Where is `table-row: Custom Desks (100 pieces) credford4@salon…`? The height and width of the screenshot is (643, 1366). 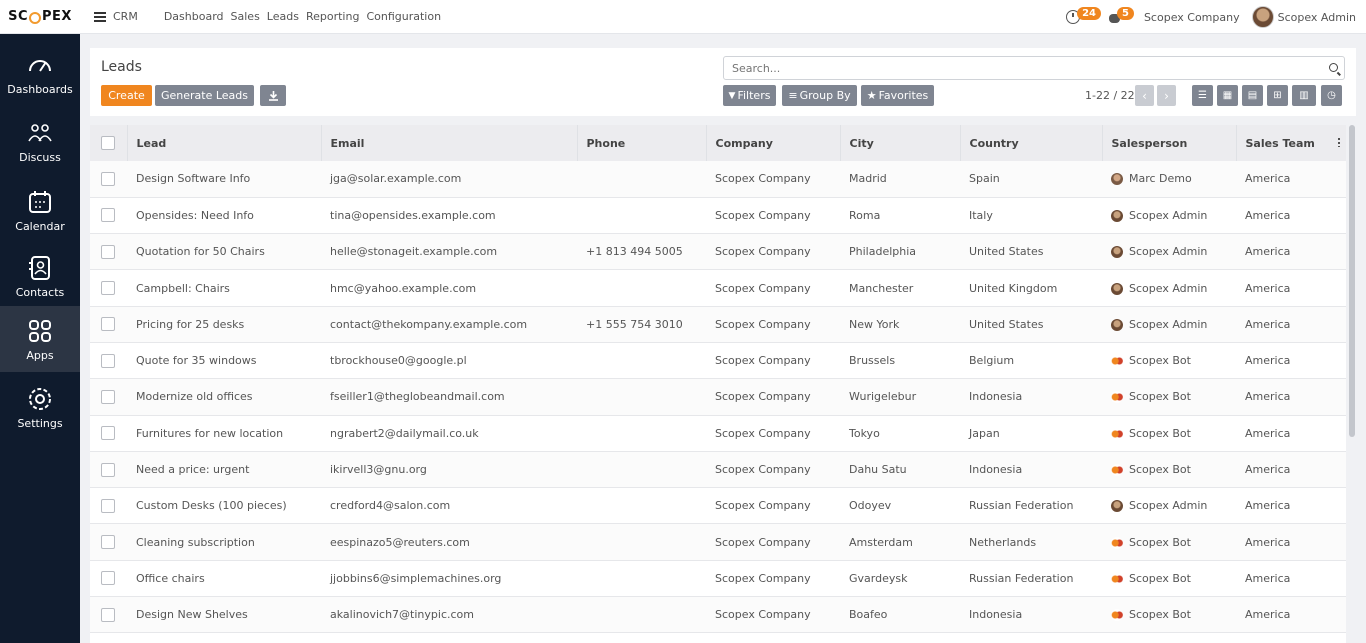 table-row: Custom Desks (100 pieces) credford4@salon… is located at coordinates (718, 506).